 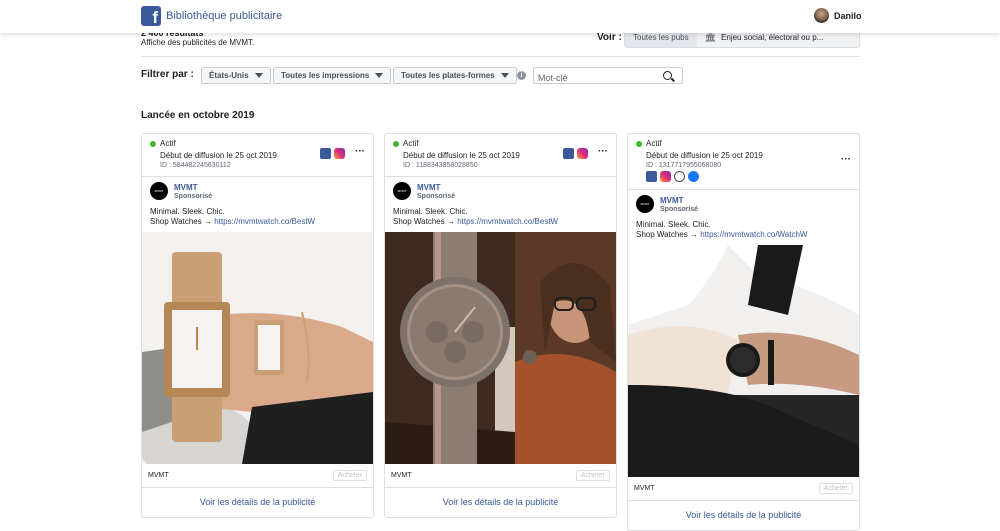 I want to click on voir-label: Voir :, so click(x=609, y=37).